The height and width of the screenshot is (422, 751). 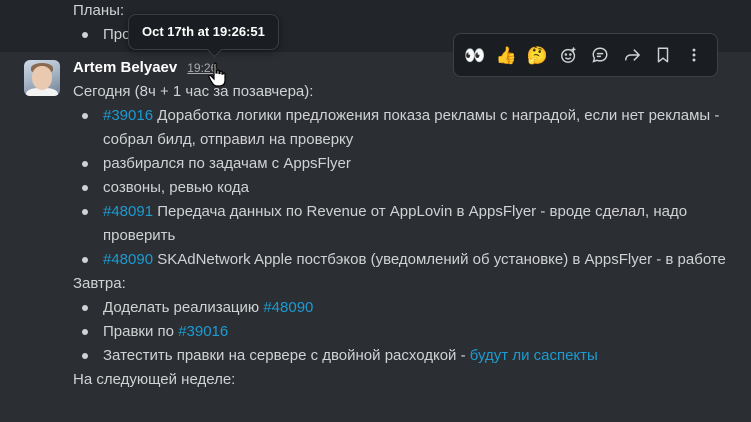 I want to click on list-item: созвоны, ревью кода, so click(x=408, y=188).